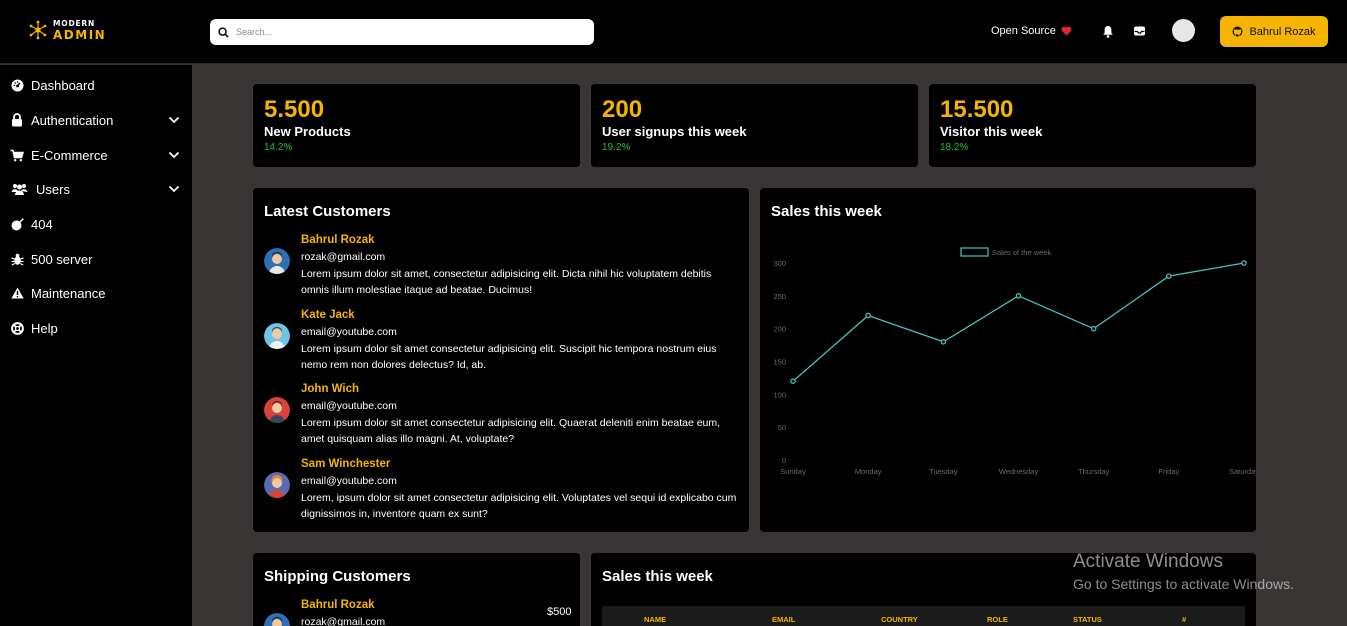 The width and height of the screenshot is (1347, 626). What do you see at coordinates (62, 259) in the screenshot?
I see `sidebar-item-label: 500 server` at bounding box center [62, 259].